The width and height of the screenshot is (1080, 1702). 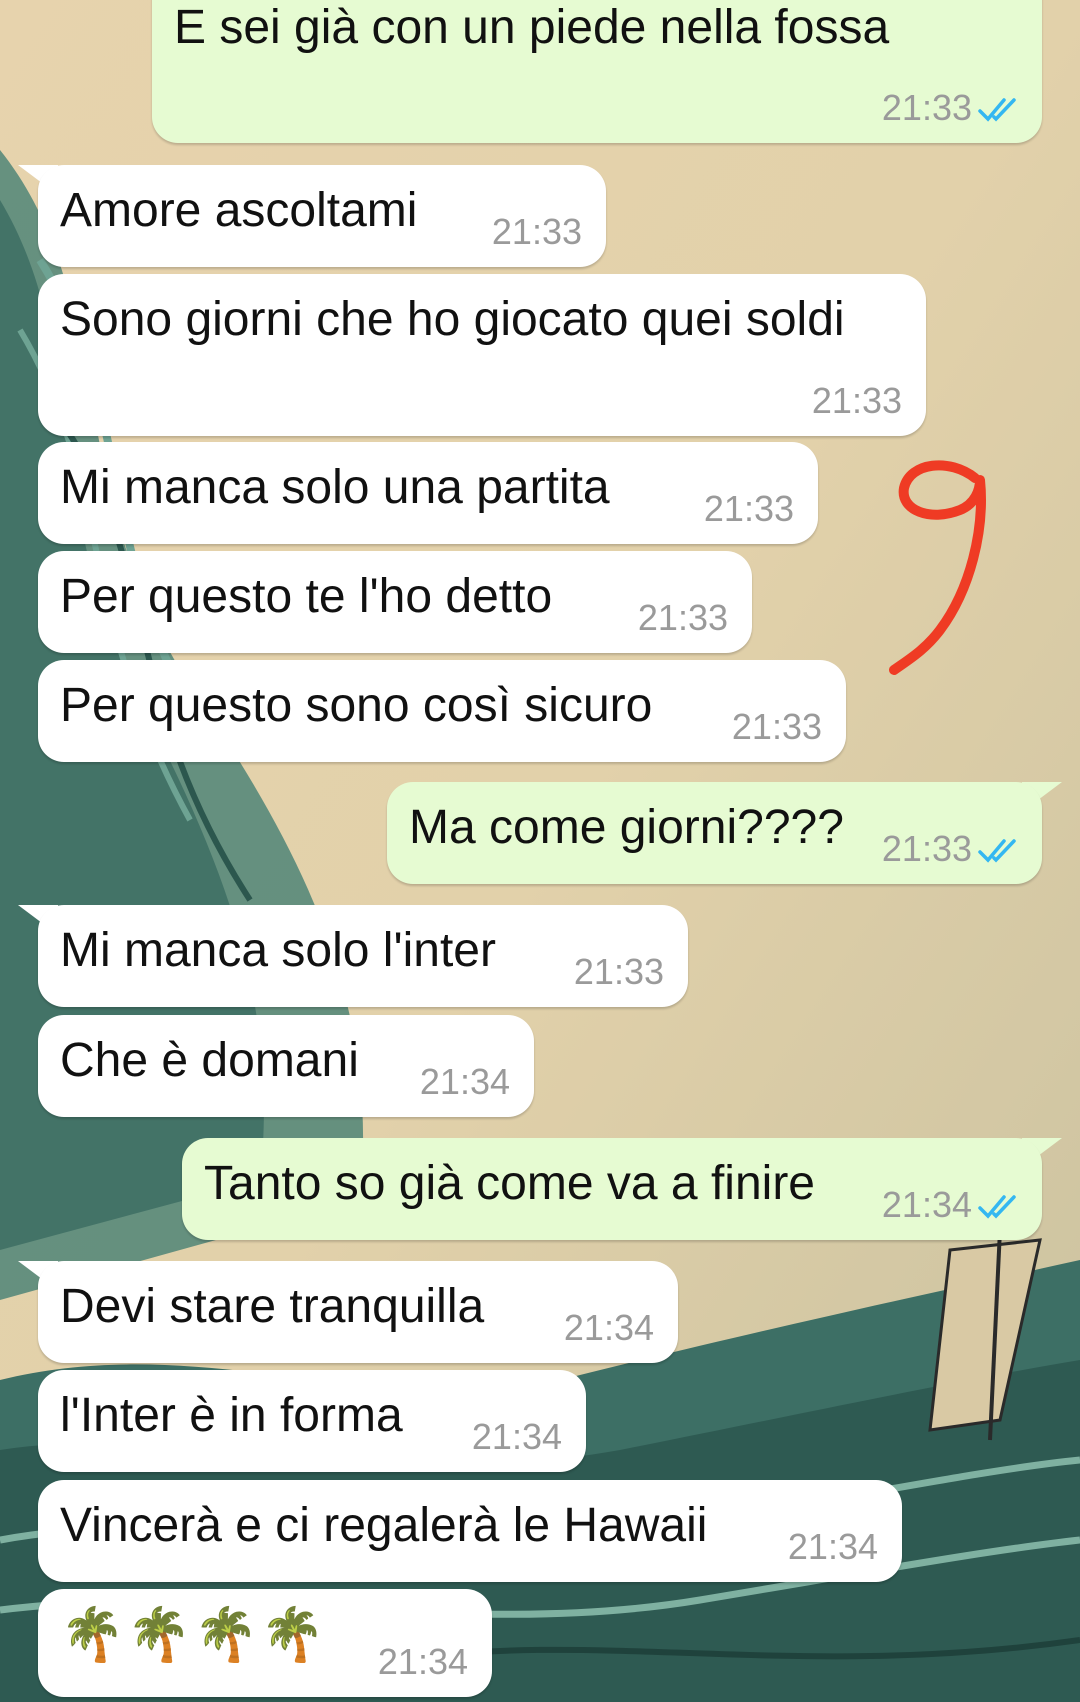 What do you see at coordinates (532, 27) in the screenshot?
I see `message-text: E sei già con un piede nella fossa` at bounding box center [532, 27].